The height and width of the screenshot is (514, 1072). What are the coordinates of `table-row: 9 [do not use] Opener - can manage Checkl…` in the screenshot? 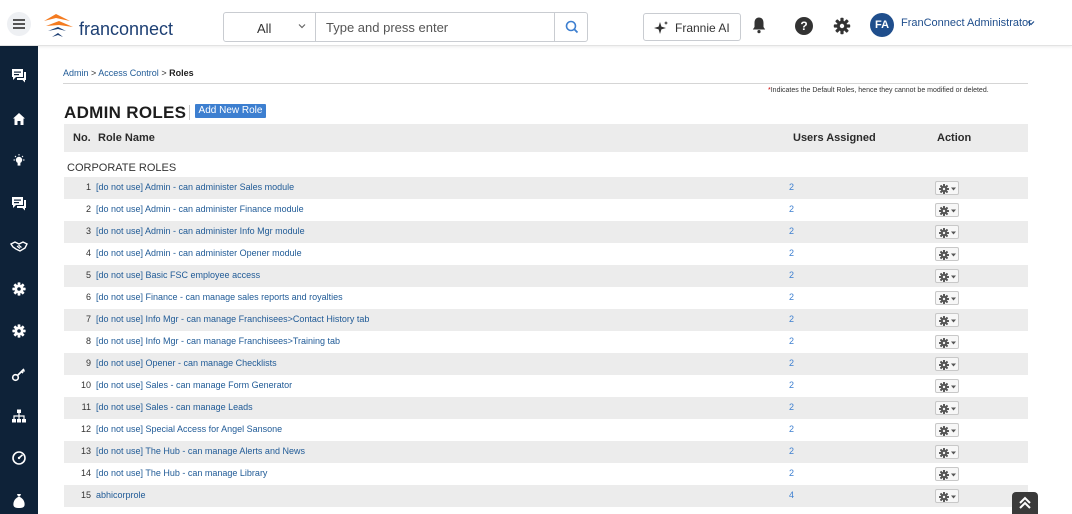 It's located at (546, 364).